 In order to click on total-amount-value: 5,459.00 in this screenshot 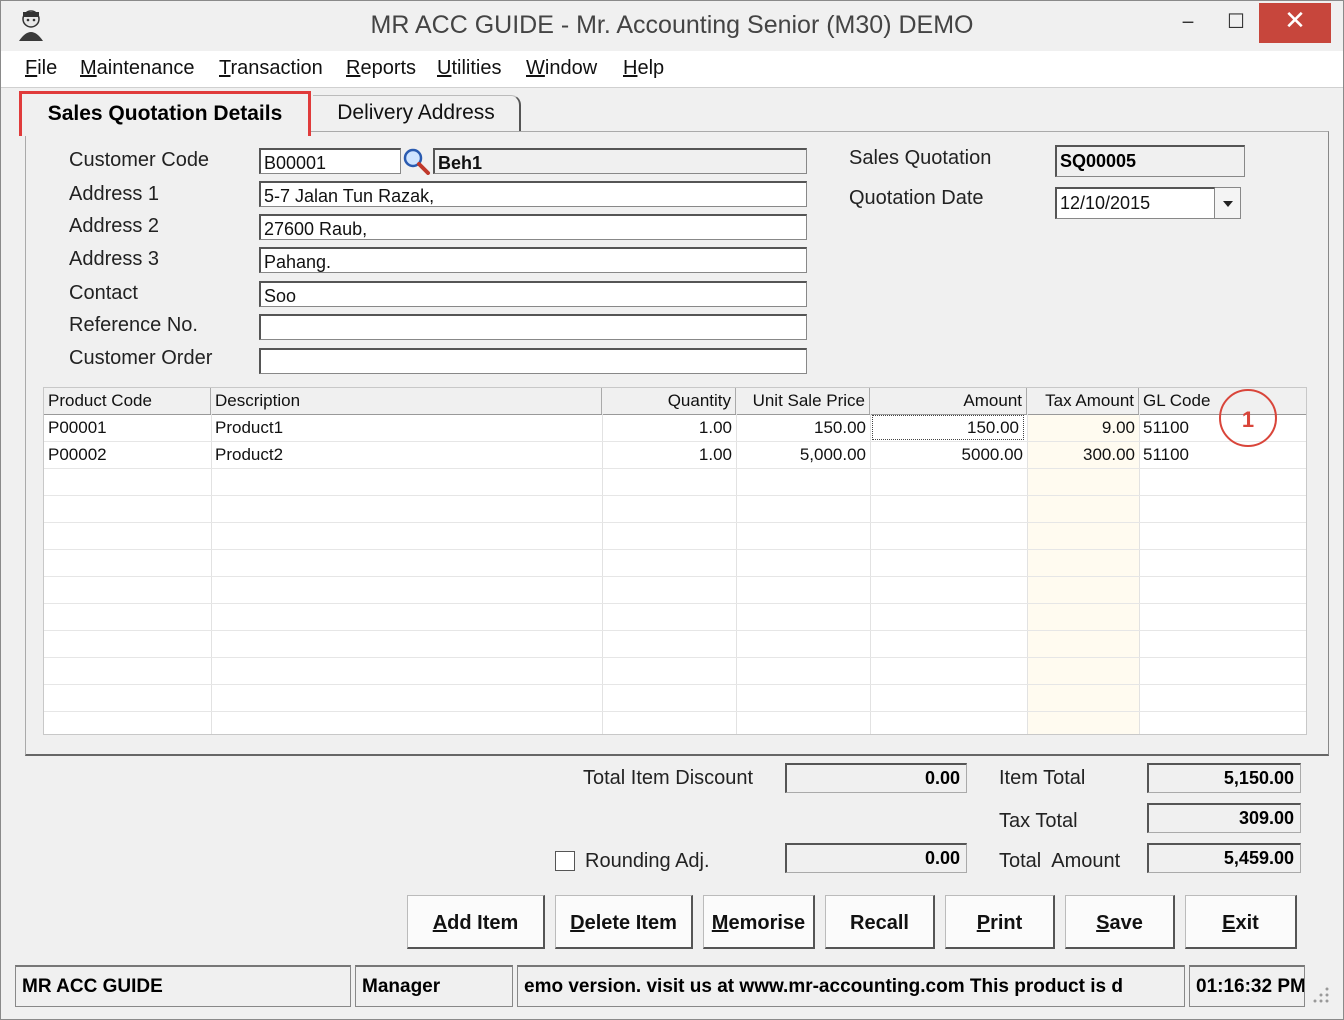, I will do `click(1224, 858)`.